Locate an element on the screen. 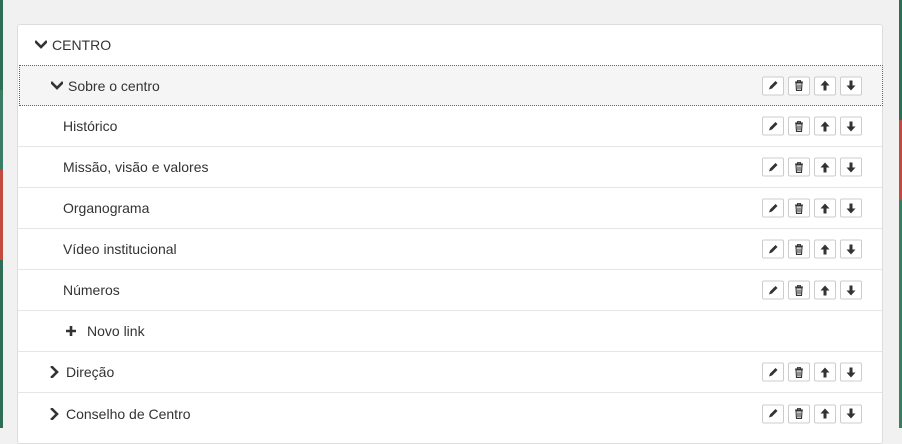 The image size is (902, 444). add-link-row: Novo link is located at coordinates (450, 331).